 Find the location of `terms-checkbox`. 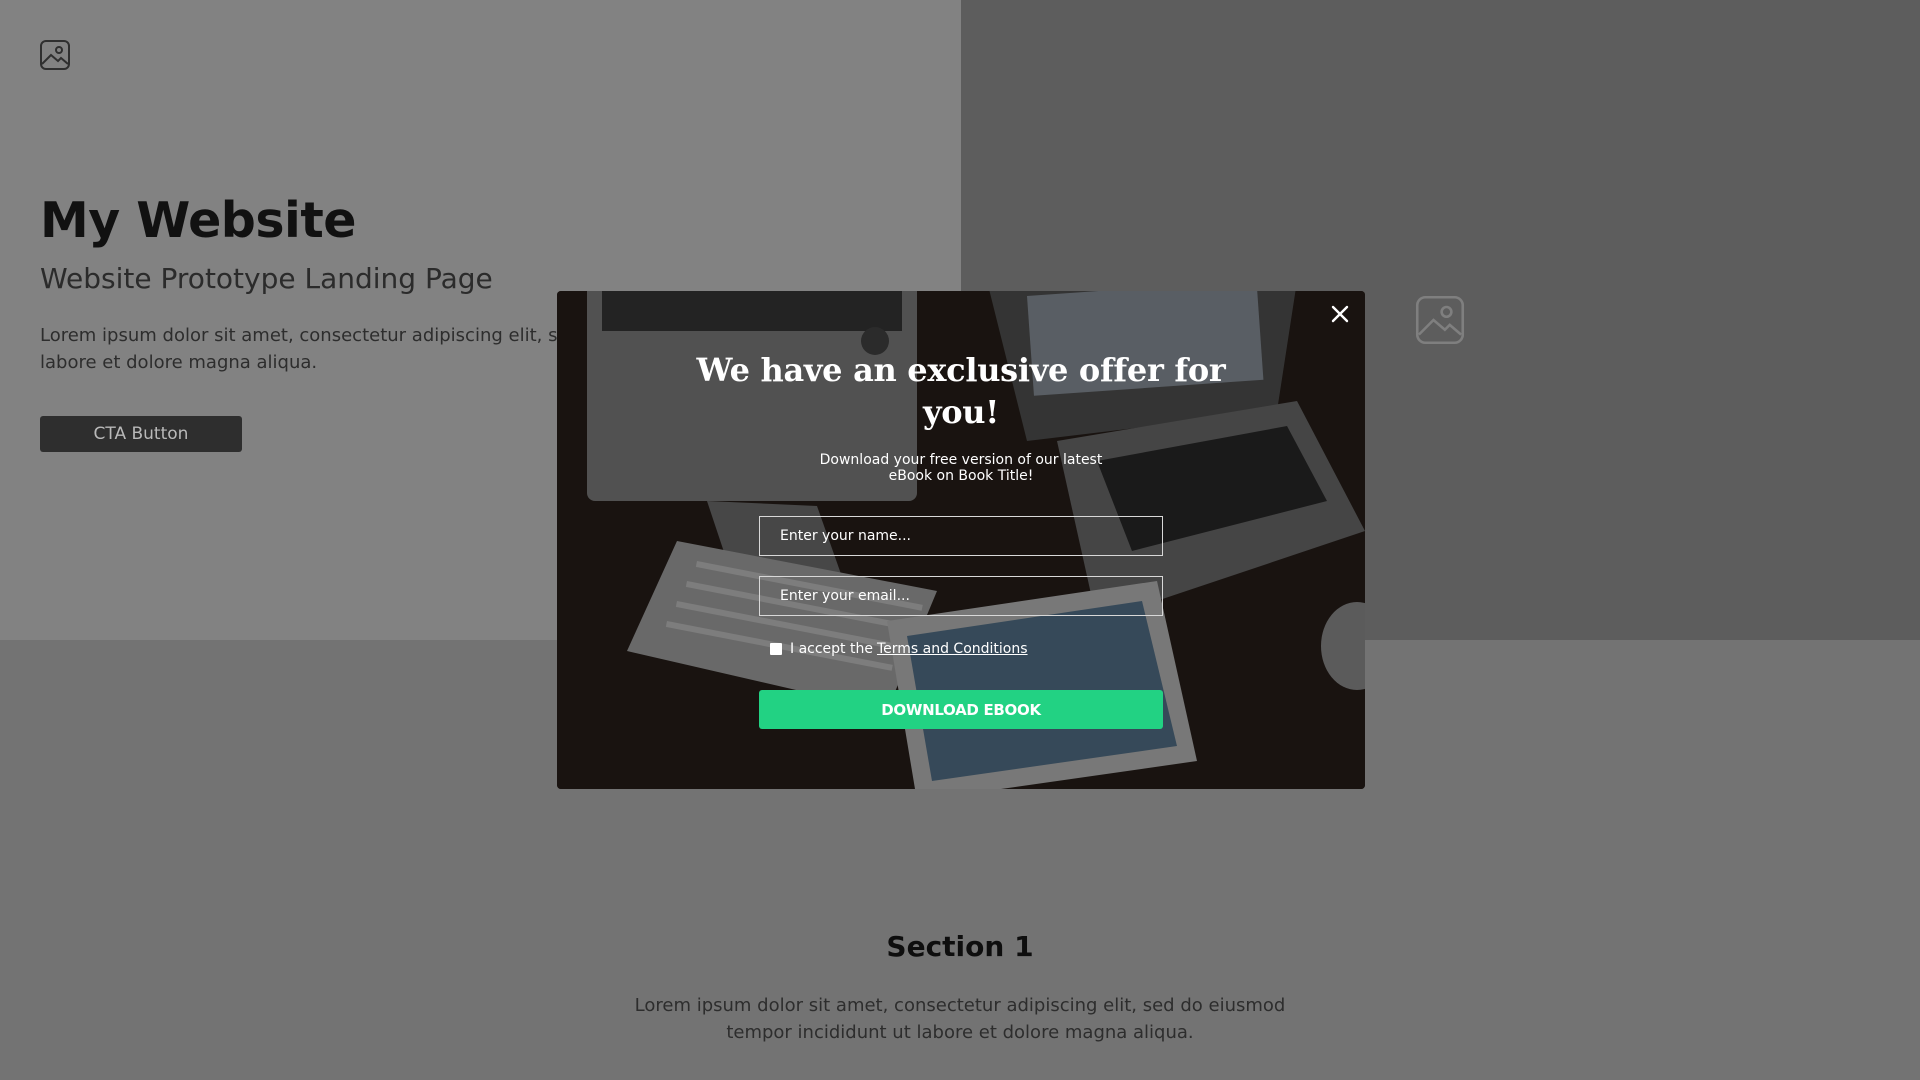

terms-checkbox is located at coordinates (776, 649).